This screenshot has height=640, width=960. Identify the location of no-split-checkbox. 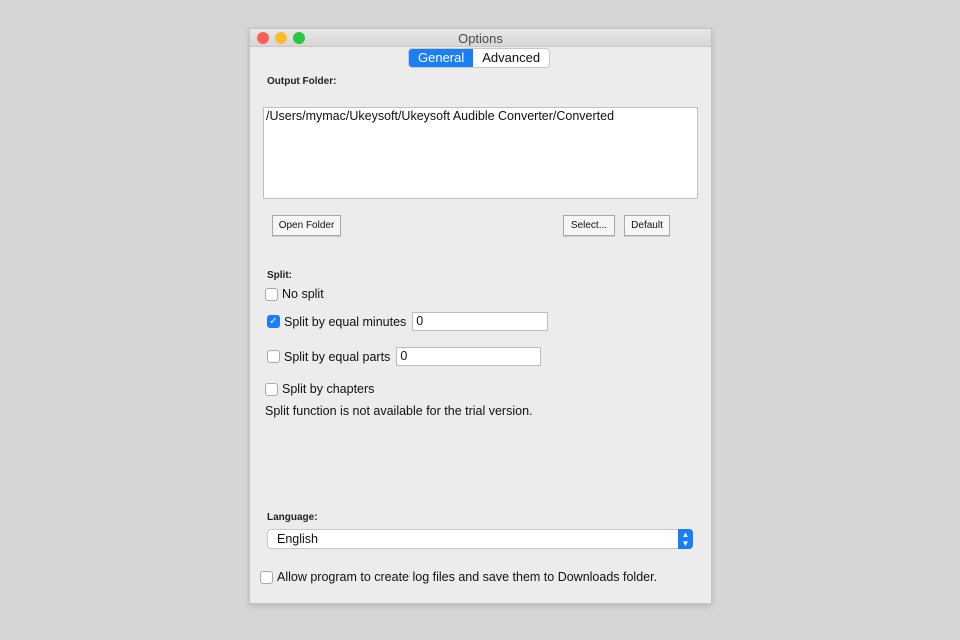
(271, 294).